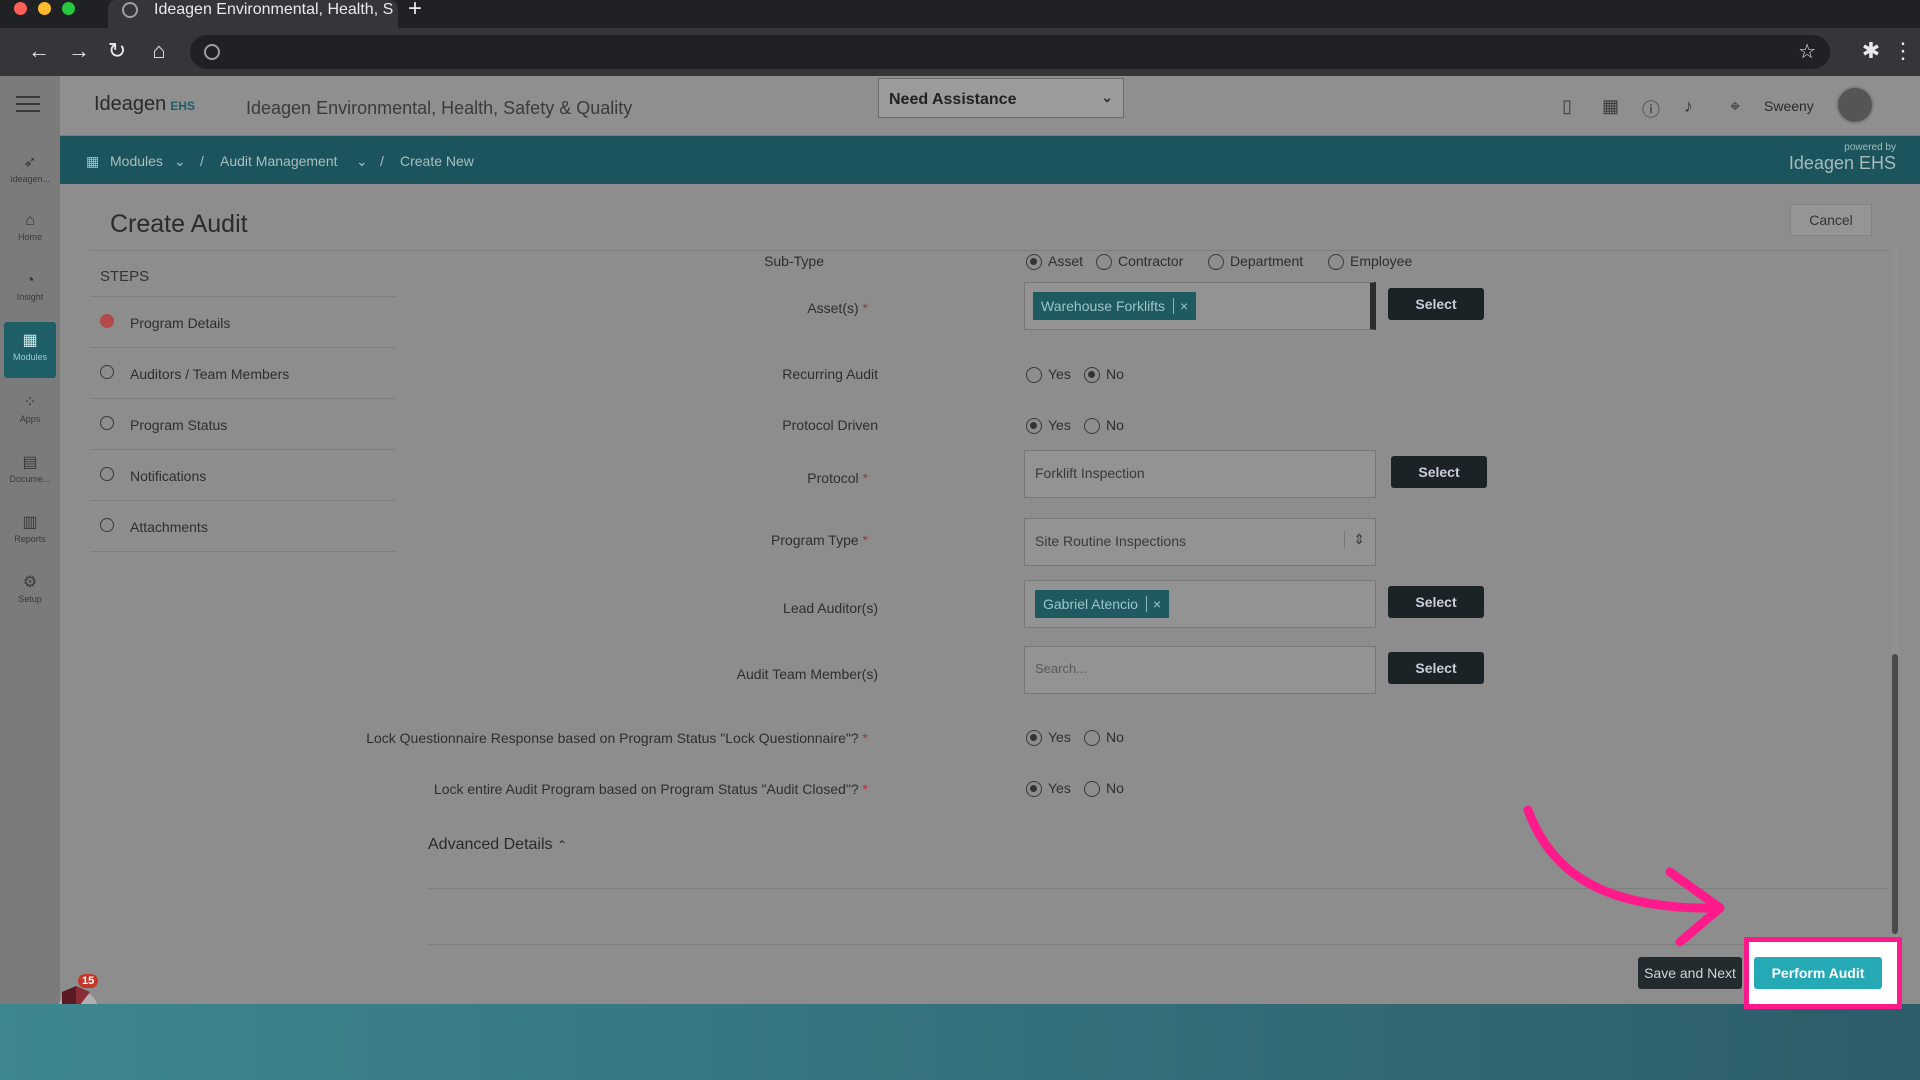 The height and width of the screenshot is (1080, 1920). What do you see at coordinates (77, 989) in the screenshot?
I see `notification-widget: 15` at bounding box center [77, 989].